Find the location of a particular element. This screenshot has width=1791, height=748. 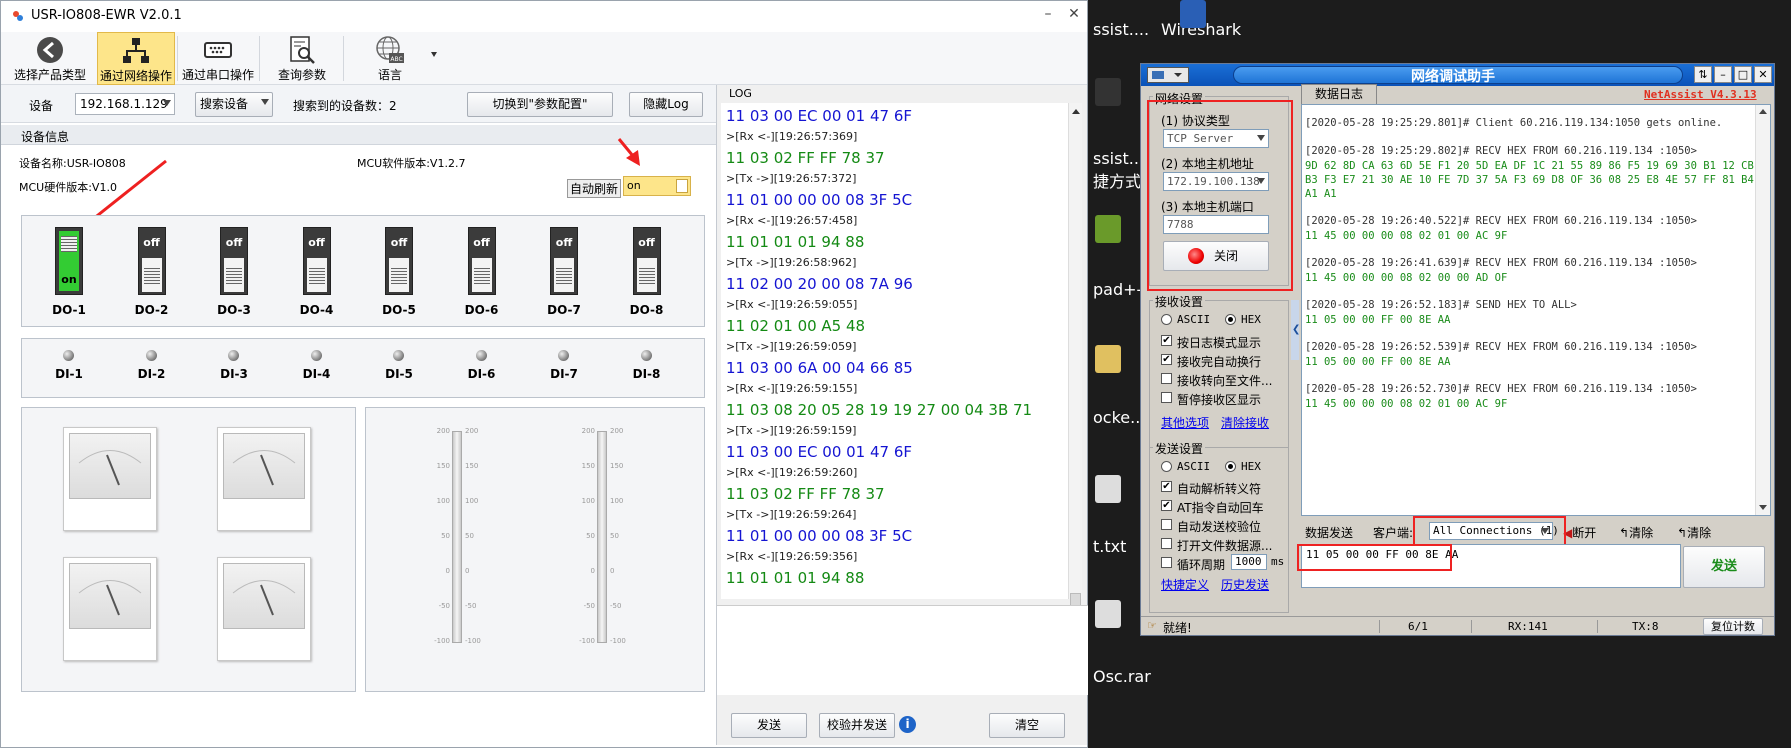

select-product-button: 选择产品类型 is located at coordinates (50, 58).